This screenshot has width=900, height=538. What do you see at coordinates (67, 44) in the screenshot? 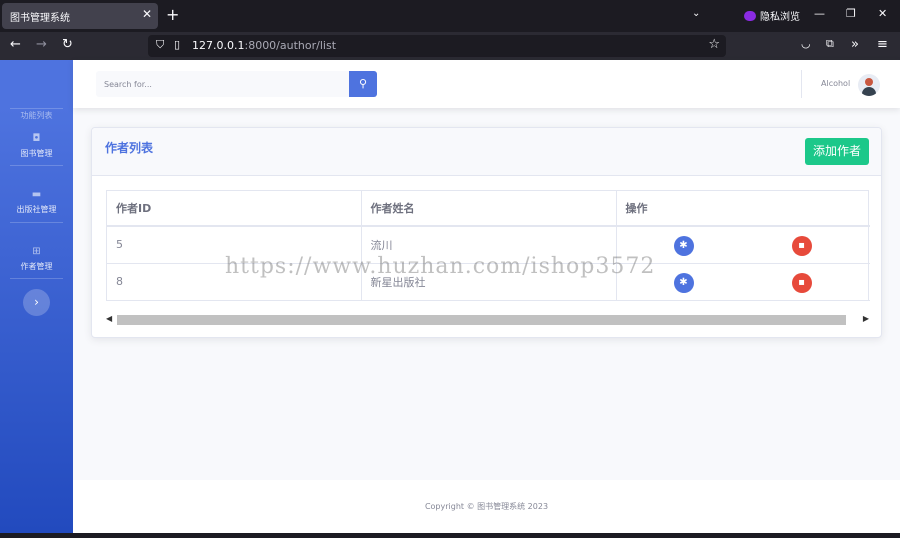
I see `reload-icon: ↻` at bounding box center [67, 44].